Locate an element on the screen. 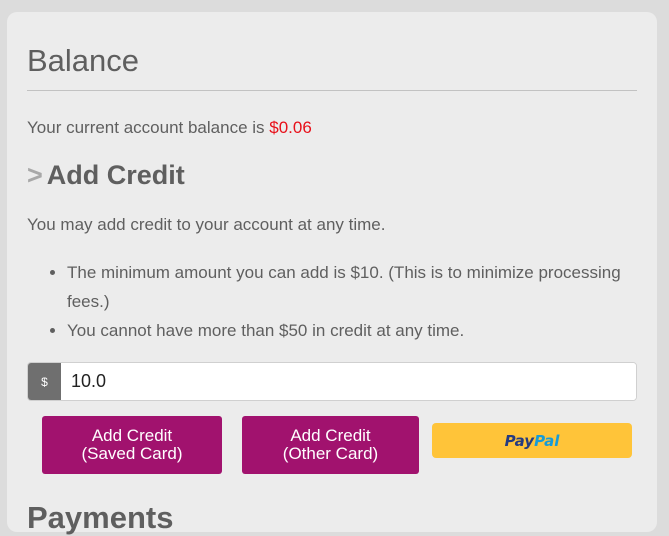 The image size is (669, 536). balance-amount: $0.06 is located at coordinates (290, 127).